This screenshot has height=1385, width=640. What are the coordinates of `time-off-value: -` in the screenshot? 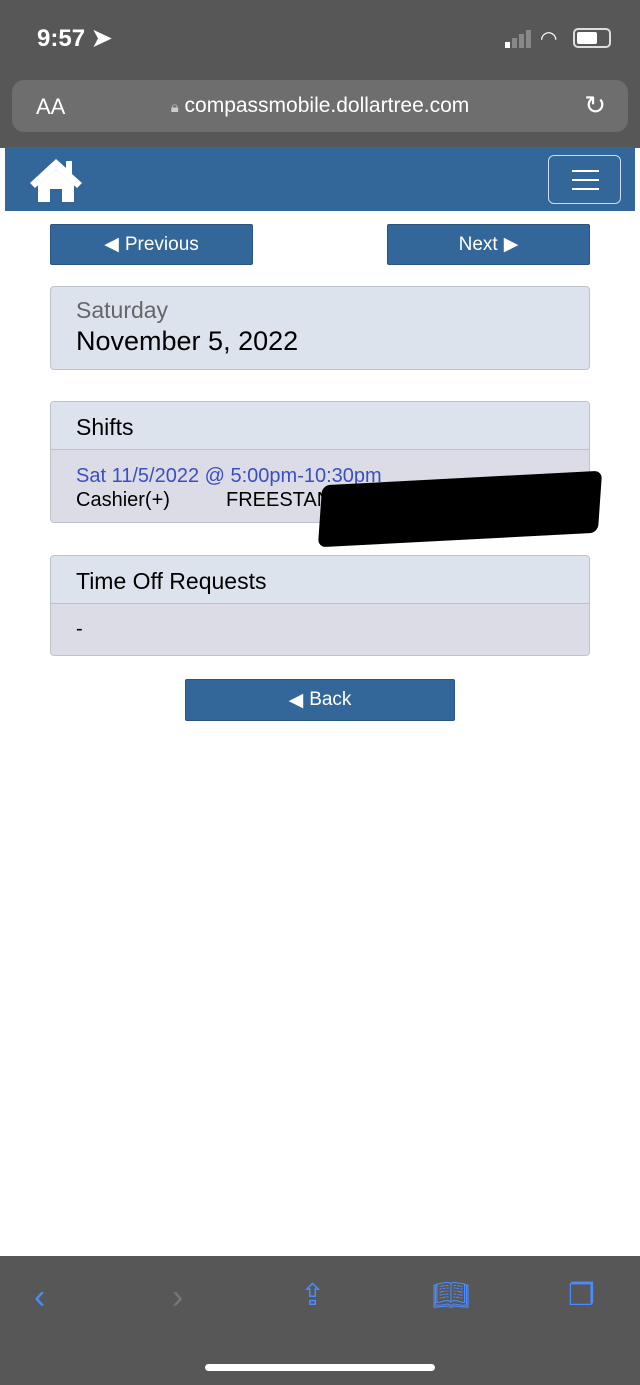 It's located at (320, 629).